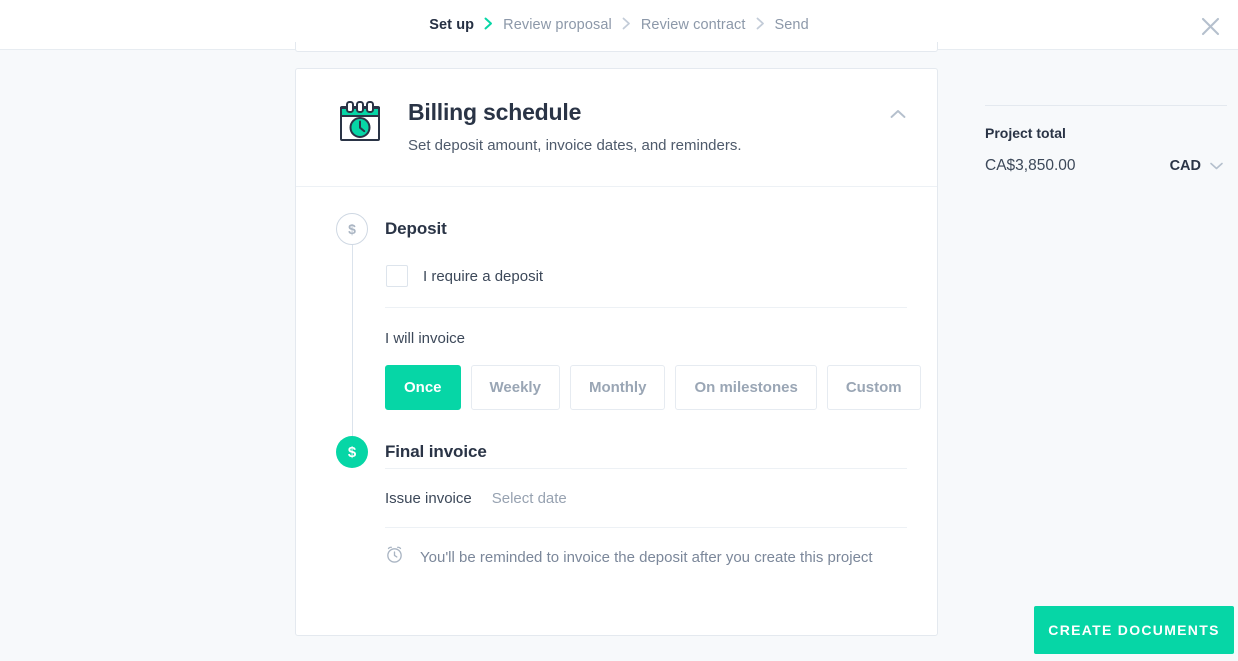 The width and height of the screenshot is (1238, 661). What do you see at coordinates (1106, 105) in the screenshot?
I see `divider` at bounding box center [1106, 105].